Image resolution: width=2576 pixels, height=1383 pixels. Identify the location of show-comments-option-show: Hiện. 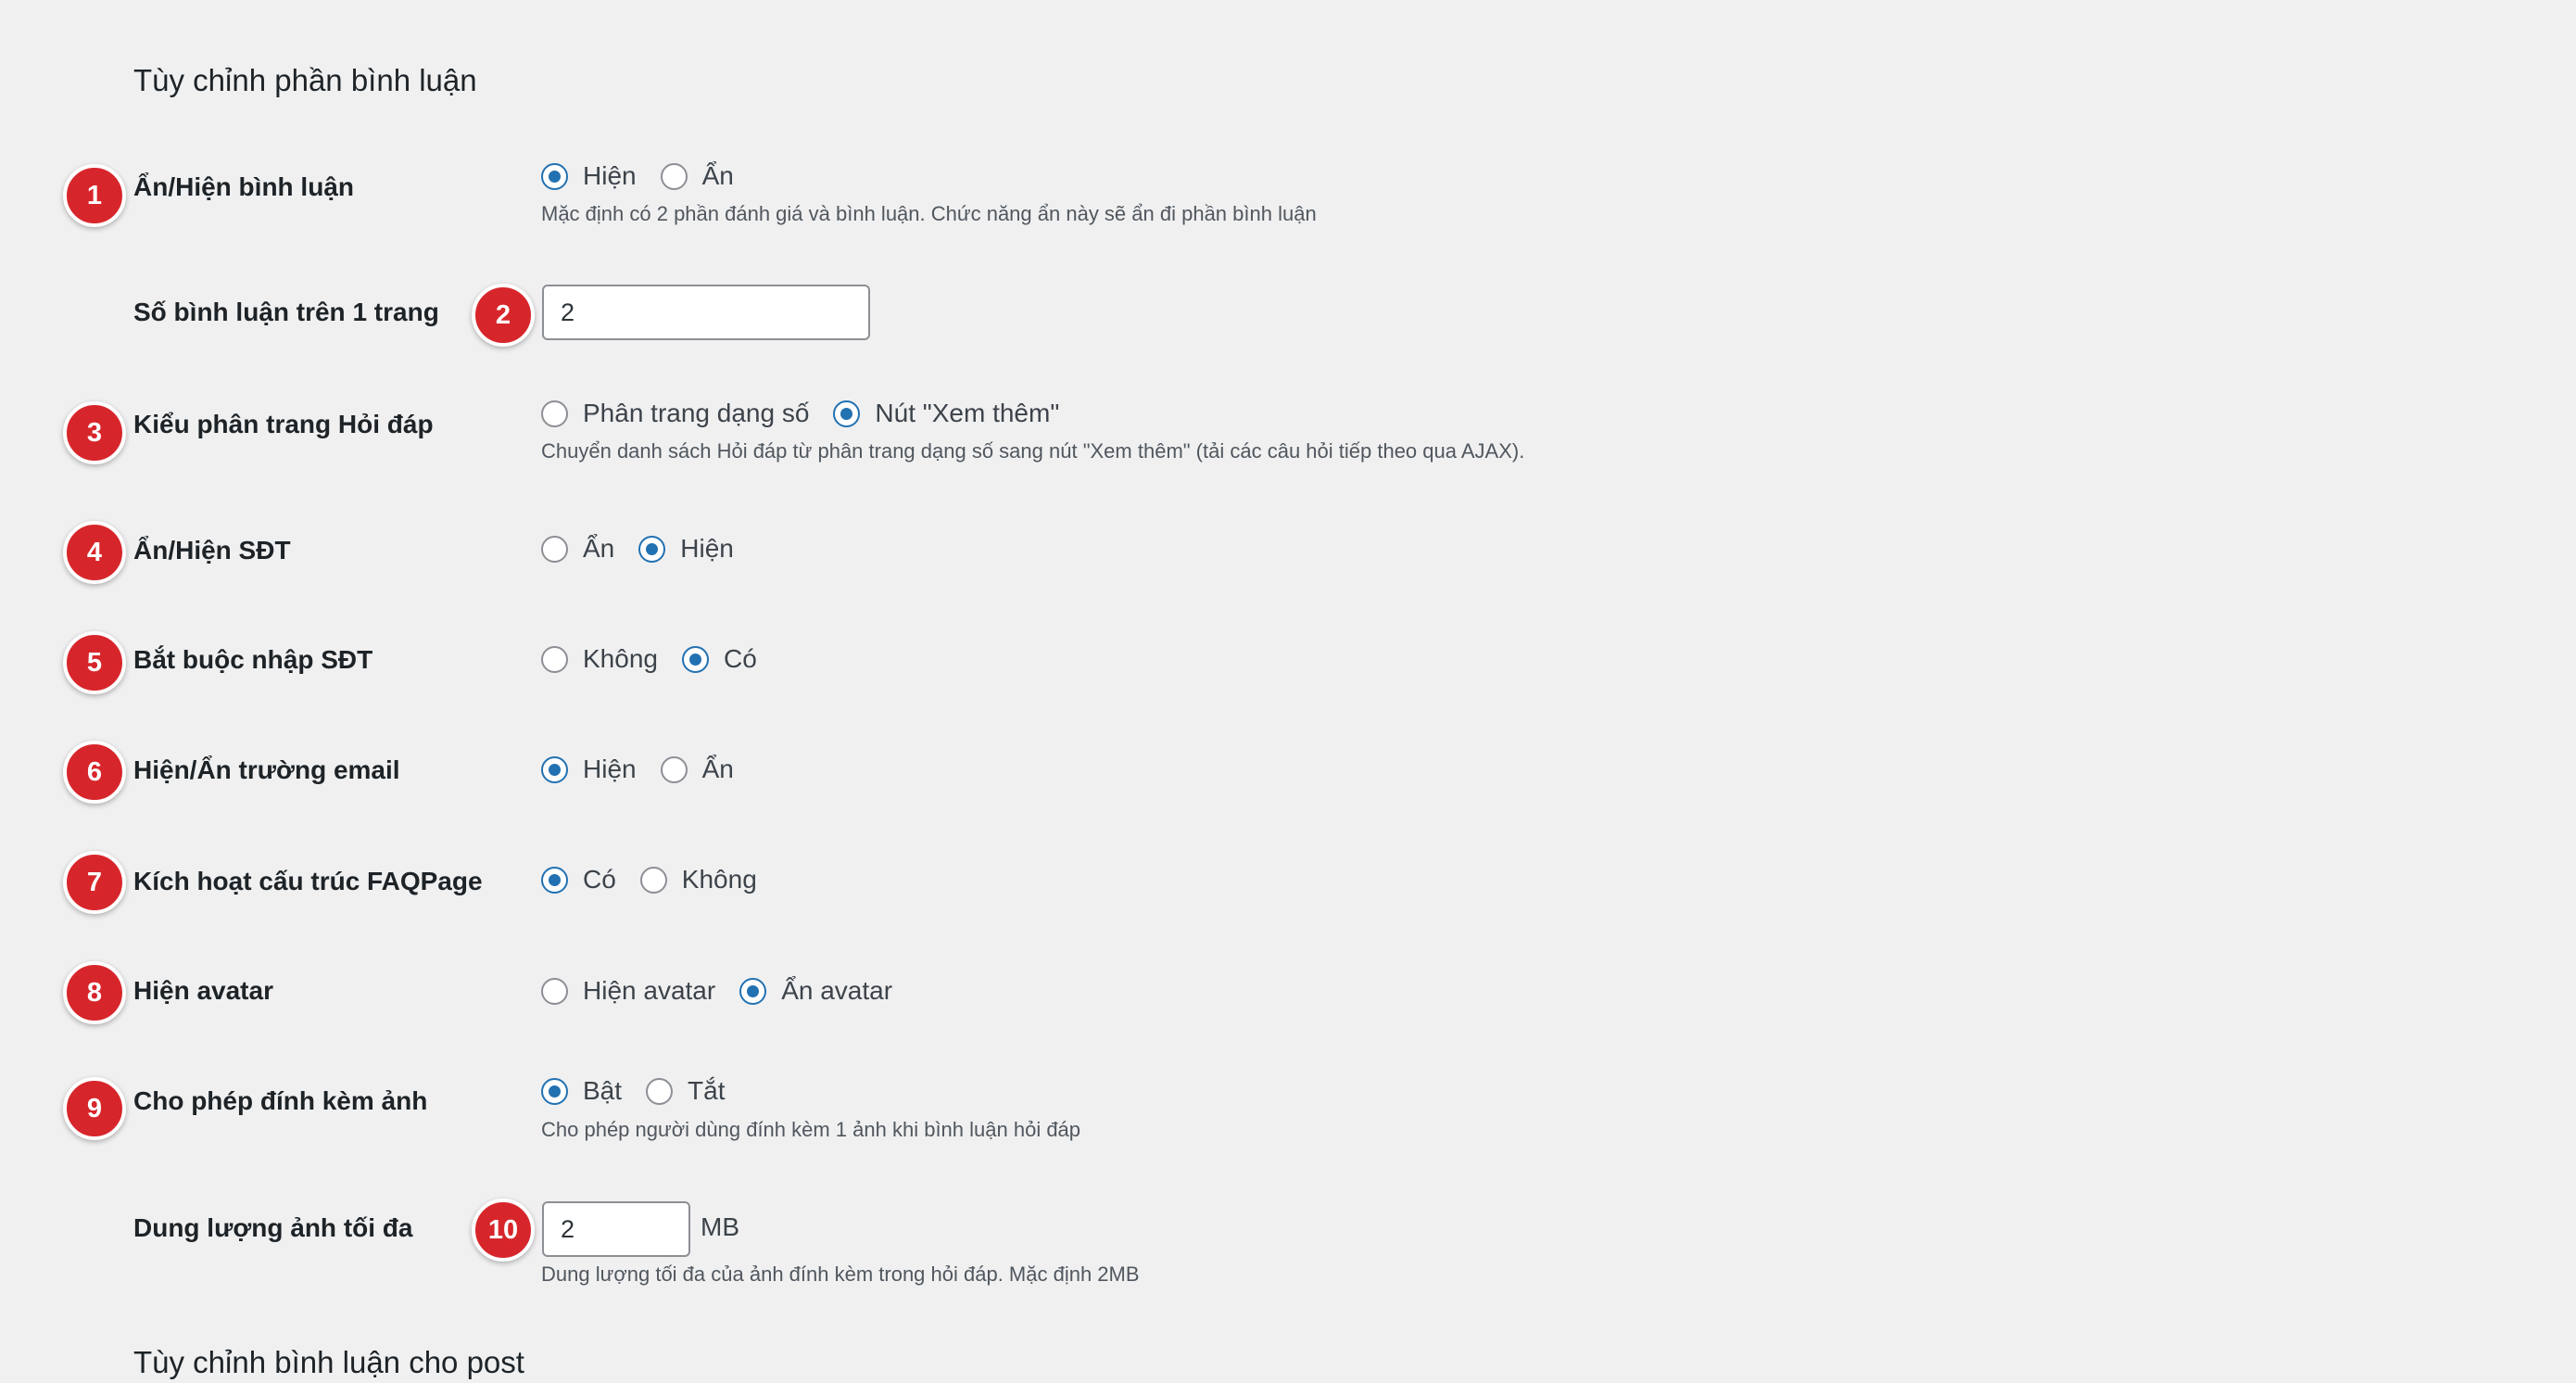
(589, 176).